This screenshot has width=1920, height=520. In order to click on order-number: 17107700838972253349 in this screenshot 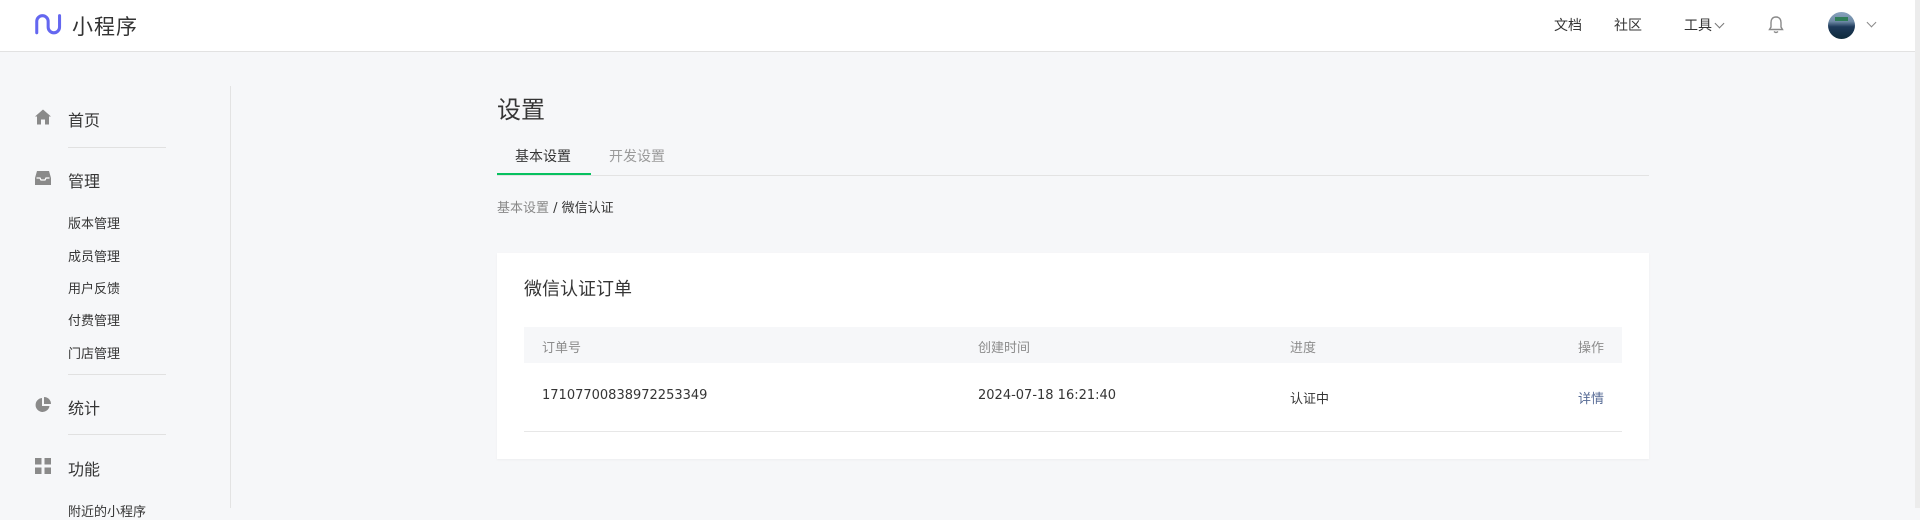, I will do `click(625, 395)`.